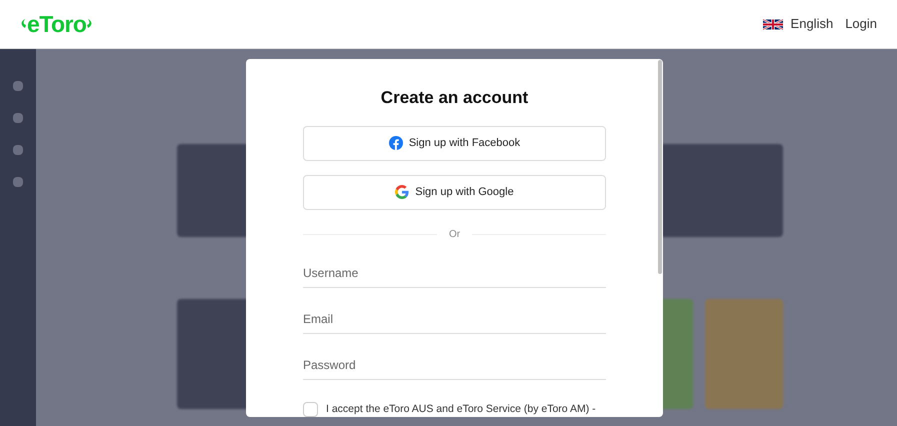  I want to click on terms-text: I accept the eToro AUS and eToro Service (by eToro AM) -, so click(461, 409).